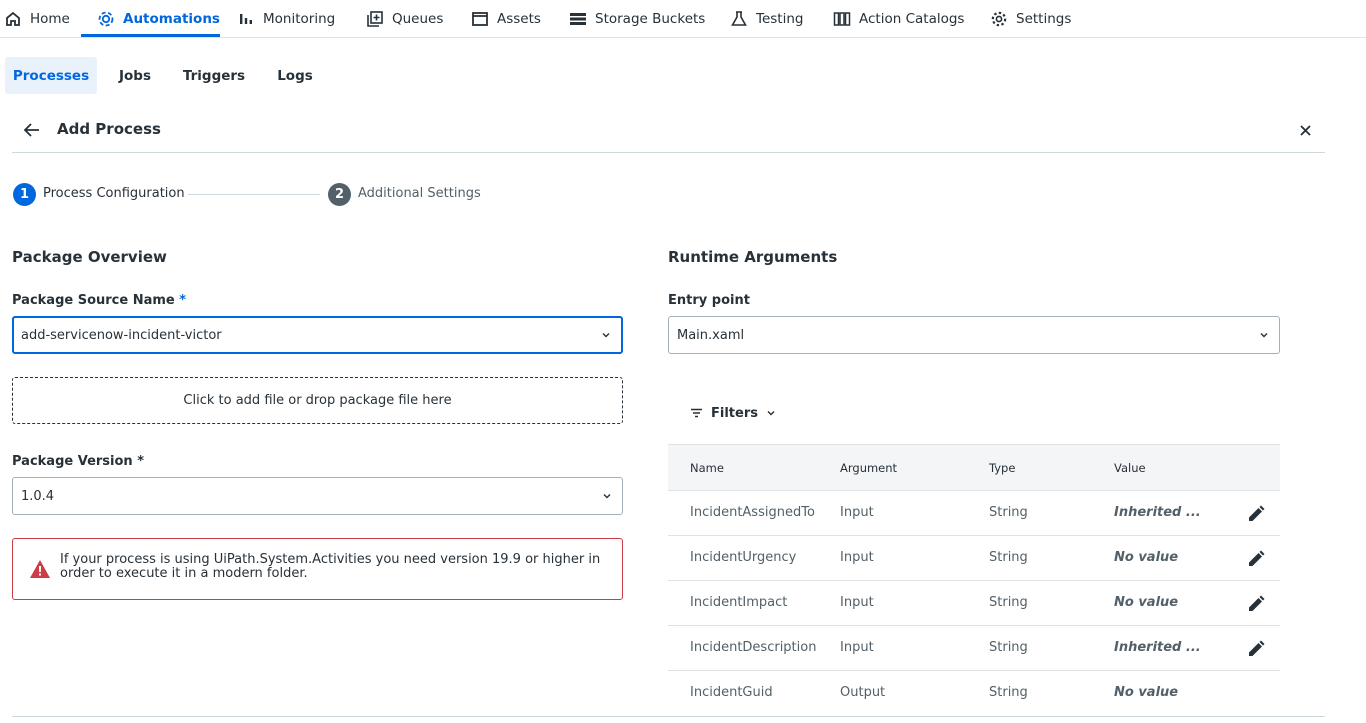 This screenshot has width=1366, height=723. Describe the element at coordinates (1130, 468) in the screenshot. I see `column-header-value: Value` at that location.